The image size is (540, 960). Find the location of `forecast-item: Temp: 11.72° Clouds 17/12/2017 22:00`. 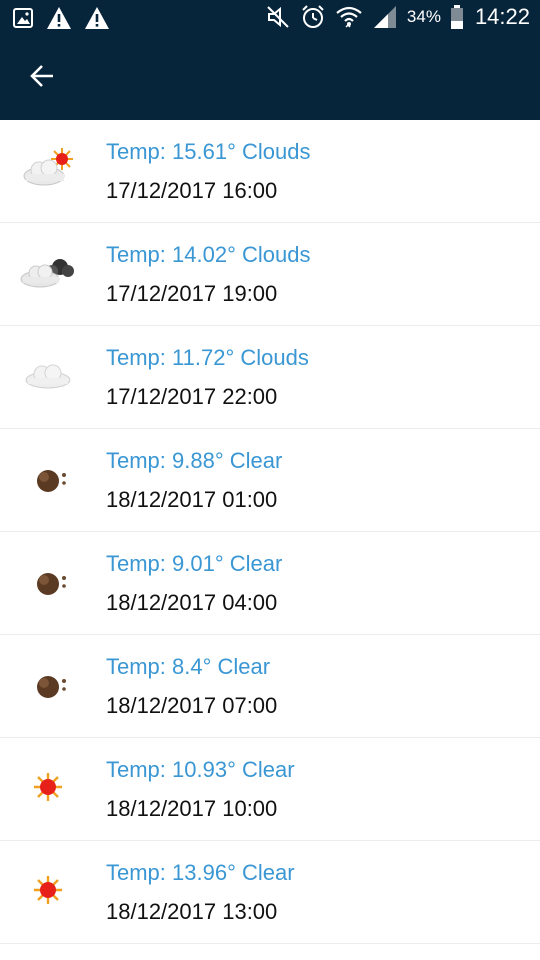

forecast-item: Temp: 11.72° Clouds 17/12/2017 22:00 is located at coordinates (270, 377).